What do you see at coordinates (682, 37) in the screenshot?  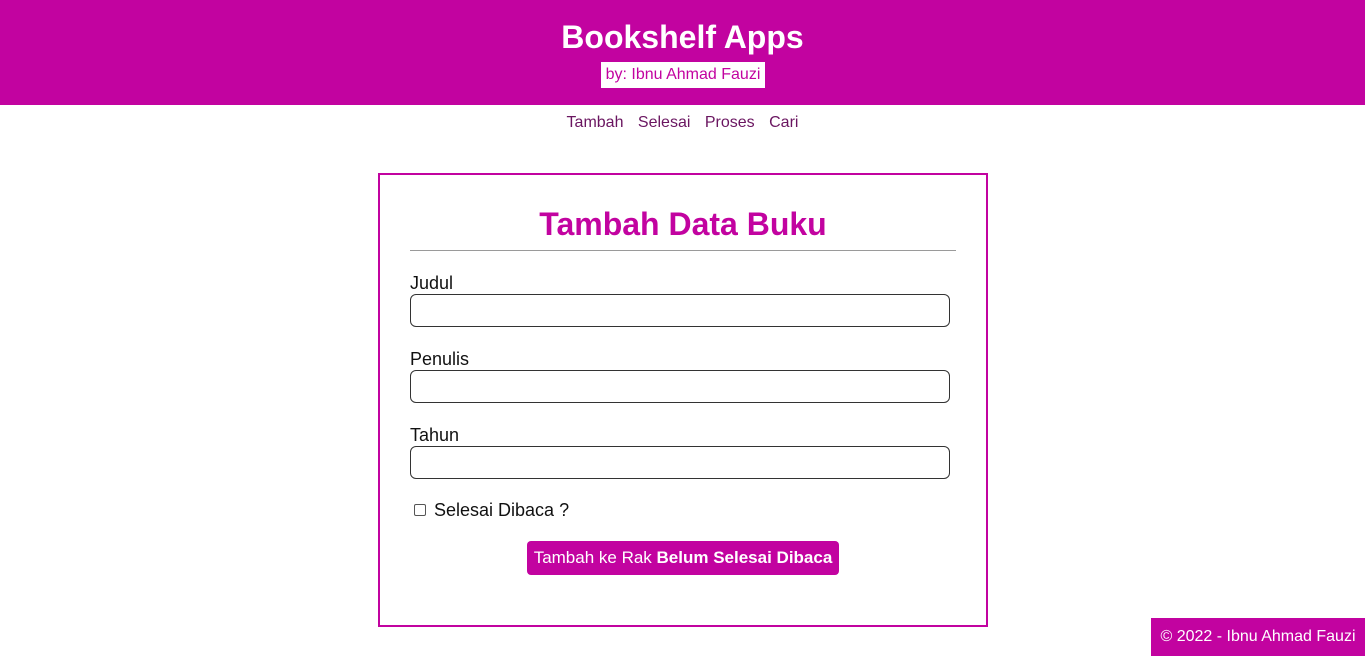 I see `app-title: Bookshelf Apps` at bounding box center [682, 37].